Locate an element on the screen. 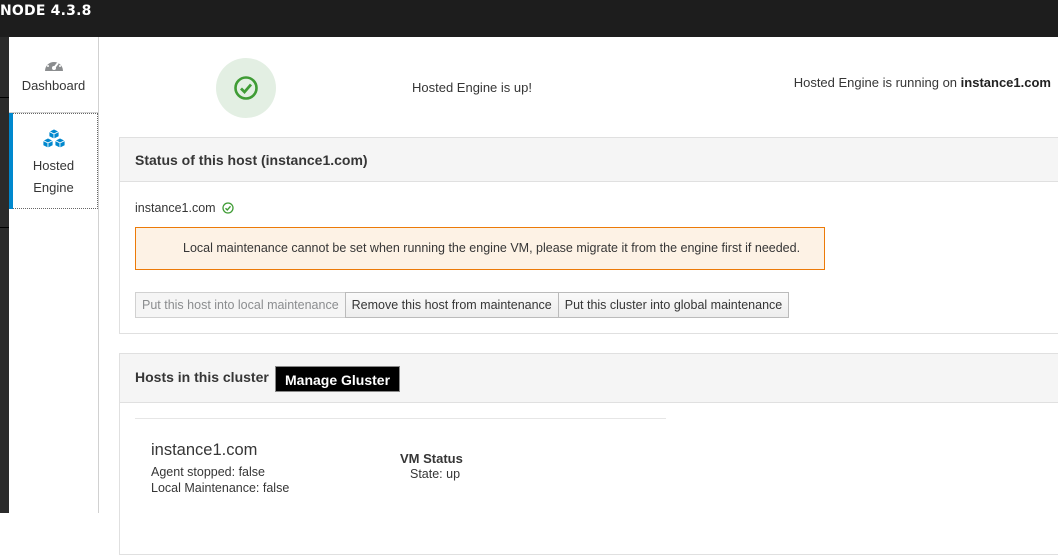 This screenshot has width=1058, height=555. running-prefix: Hosted Engine is running on is located at coordinates (875, 82).